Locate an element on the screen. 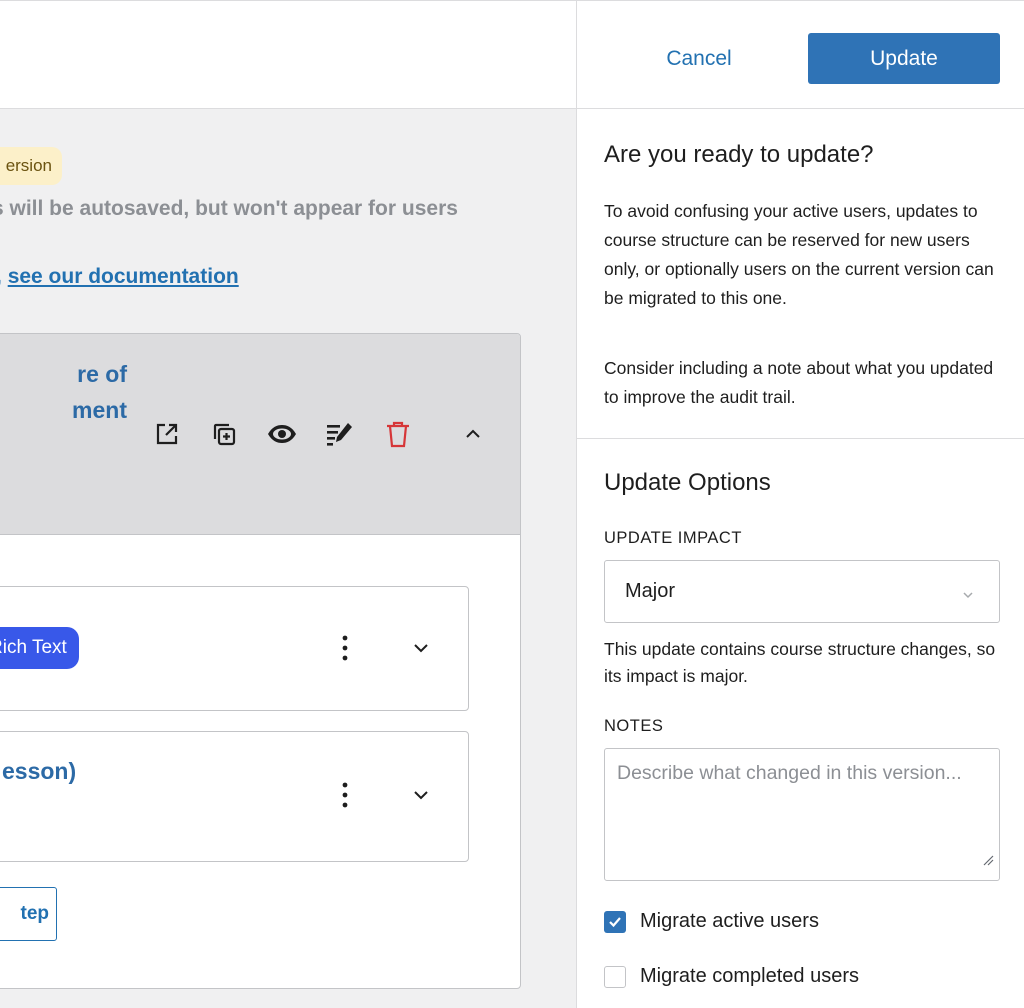 The width and height of the screenshot is (1024, 1008). module-title: re of ment is located at coordinates (67, 392).